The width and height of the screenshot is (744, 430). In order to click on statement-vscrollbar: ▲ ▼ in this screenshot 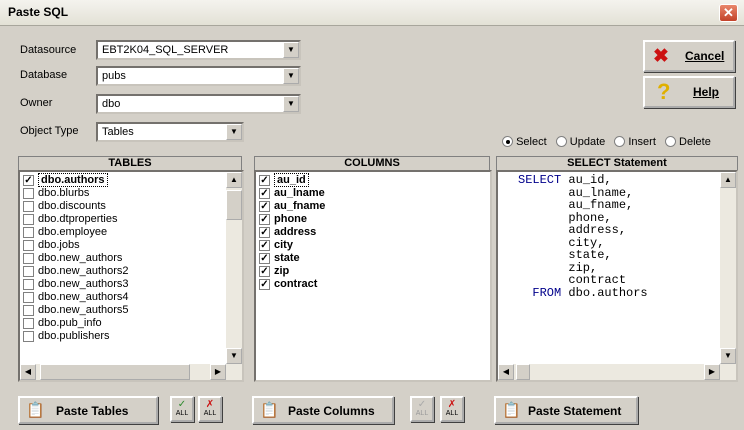, I will do `click(728, 268)`.